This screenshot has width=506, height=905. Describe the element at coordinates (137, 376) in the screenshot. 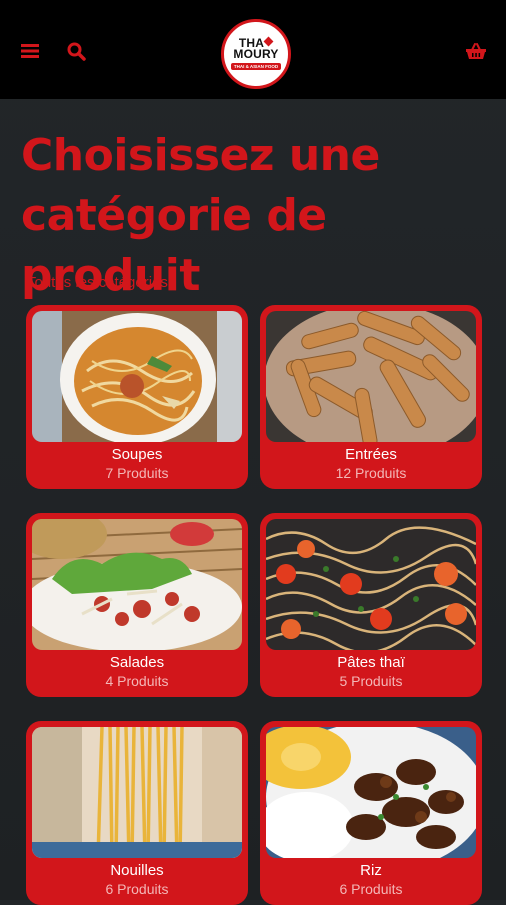

I see `soupes-photo` at that location.